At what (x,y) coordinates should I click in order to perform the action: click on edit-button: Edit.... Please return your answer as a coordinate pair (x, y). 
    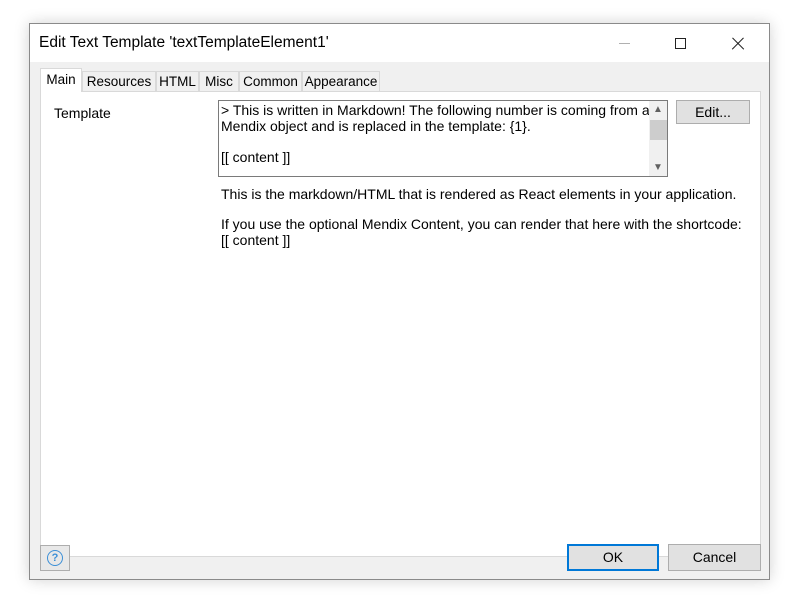
    Looking at the image, I should click on (713, 112).